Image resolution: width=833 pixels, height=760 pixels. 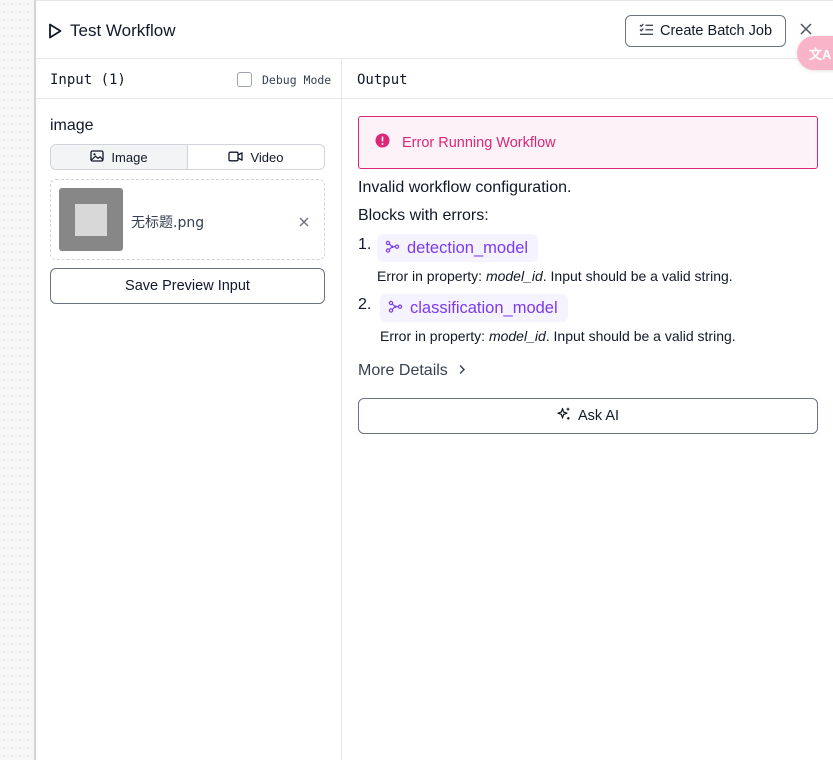 What do you see at coordinates (806, 29) in the screenshot?
I see `close-icon` at bounding box center [806, 29].